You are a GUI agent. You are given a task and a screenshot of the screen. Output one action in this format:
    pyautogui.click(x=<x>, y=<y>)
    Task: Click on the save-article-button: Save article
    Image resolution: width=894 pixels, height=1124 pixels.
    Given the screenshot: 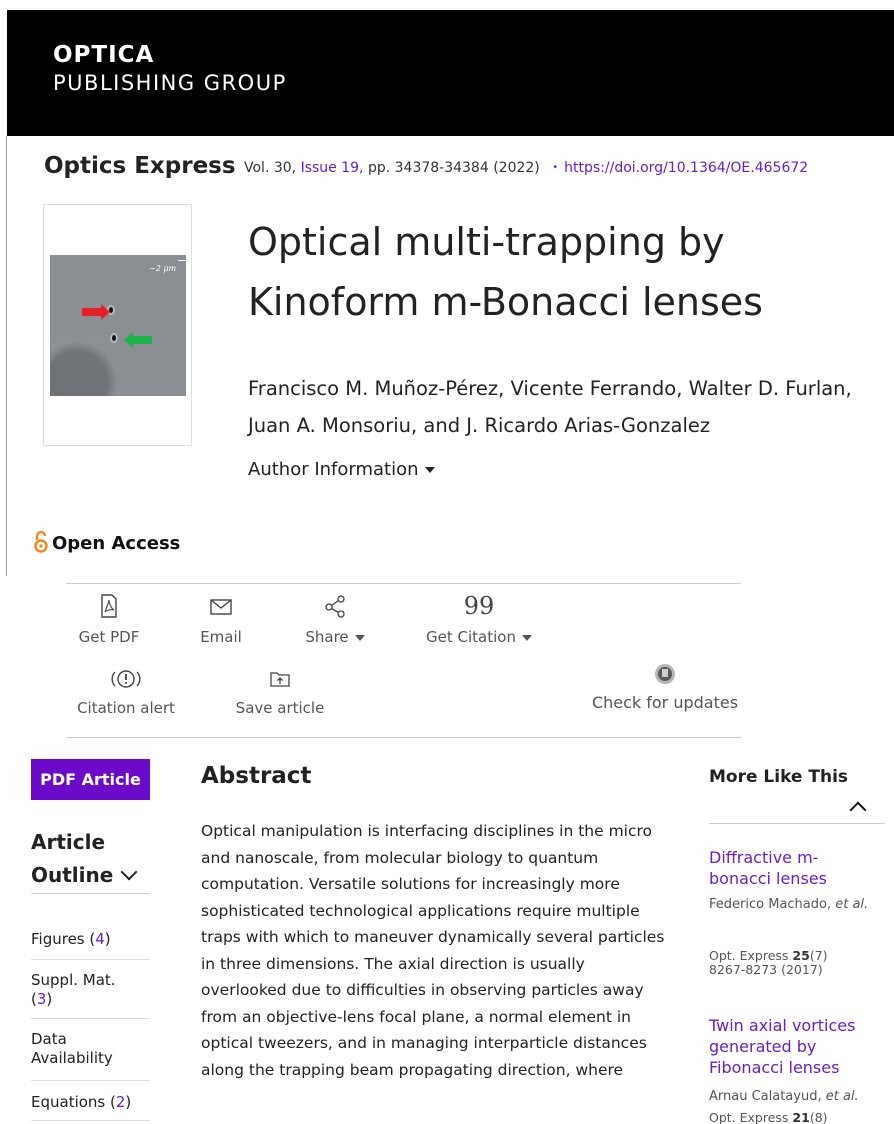 What is the action you would take?
    pyautogui.click(x=280, y=692)
    